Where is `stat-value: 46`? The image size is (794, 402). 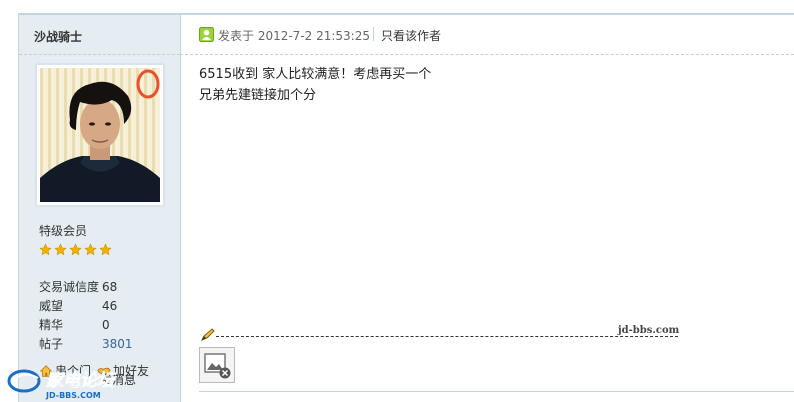 stat-value: 46 is located at coordinates (110, 306).